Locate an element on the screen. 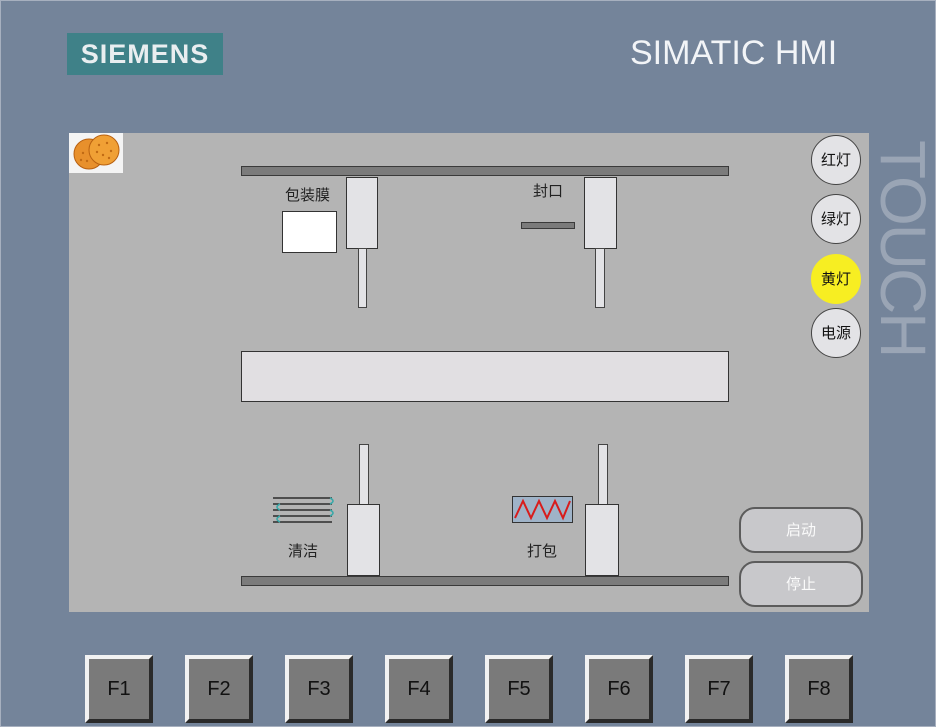 The image size is (936, 727). f3-key: F3 is located at coordinates (319, 689).